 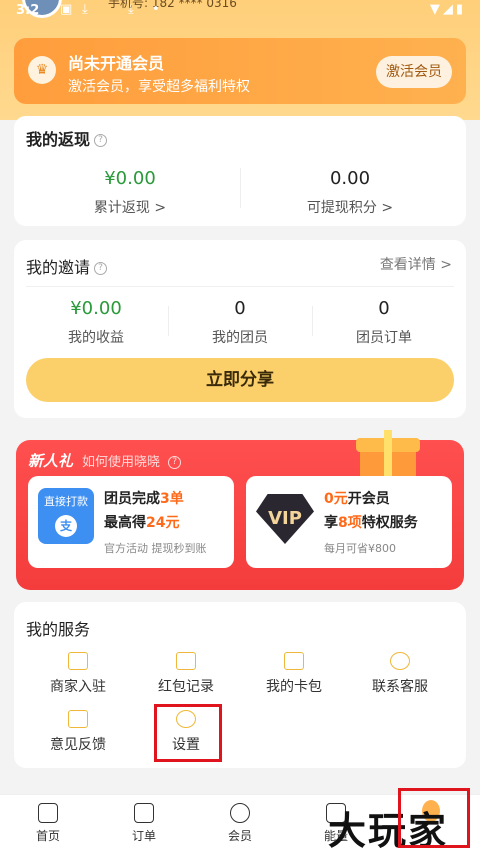 What do you see at coordinates (240, 338) in the screenshot?
I see `my-members-label: 我的团员` at bounding box center [240, 338].